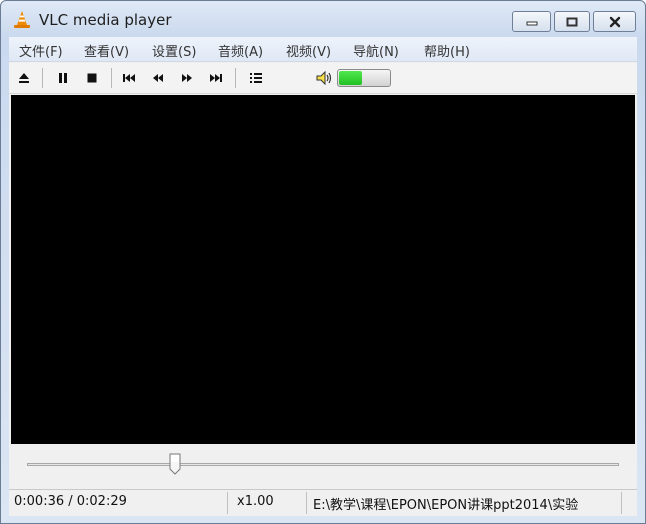  I want to click on pause-icon, so click(63, 78).